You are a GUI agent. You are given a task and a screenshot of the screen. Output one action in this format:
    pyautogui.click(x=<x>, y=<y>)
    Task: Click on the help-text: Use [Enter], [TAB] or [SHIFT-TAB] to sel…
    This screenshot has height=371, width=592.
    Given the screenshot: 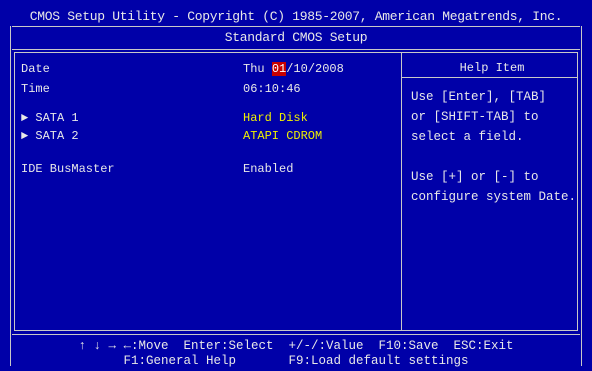 What is the action you would take?
    pyautogui.click(x=494, y=147)
    